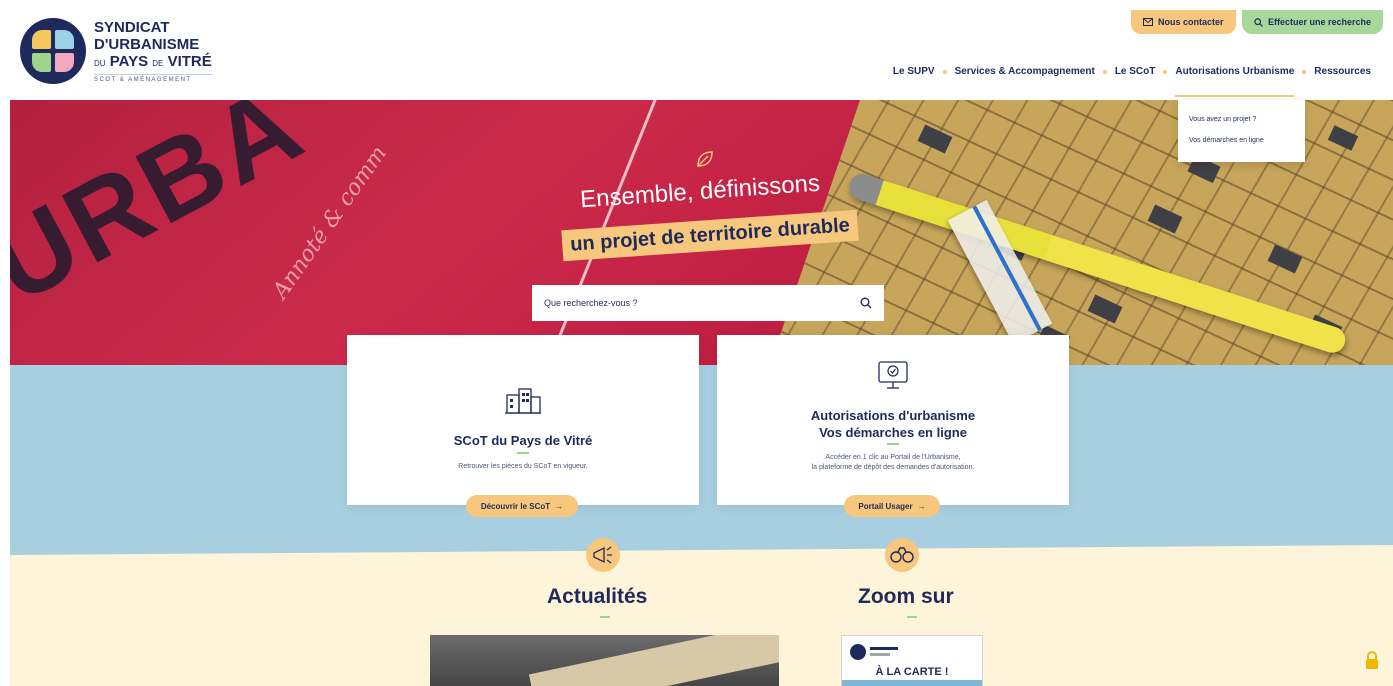  What do you see at coordinates (885, 506) in the screenshot?
I see `portail-usager-label: Portail Usager` at bounding box center [885, 506].